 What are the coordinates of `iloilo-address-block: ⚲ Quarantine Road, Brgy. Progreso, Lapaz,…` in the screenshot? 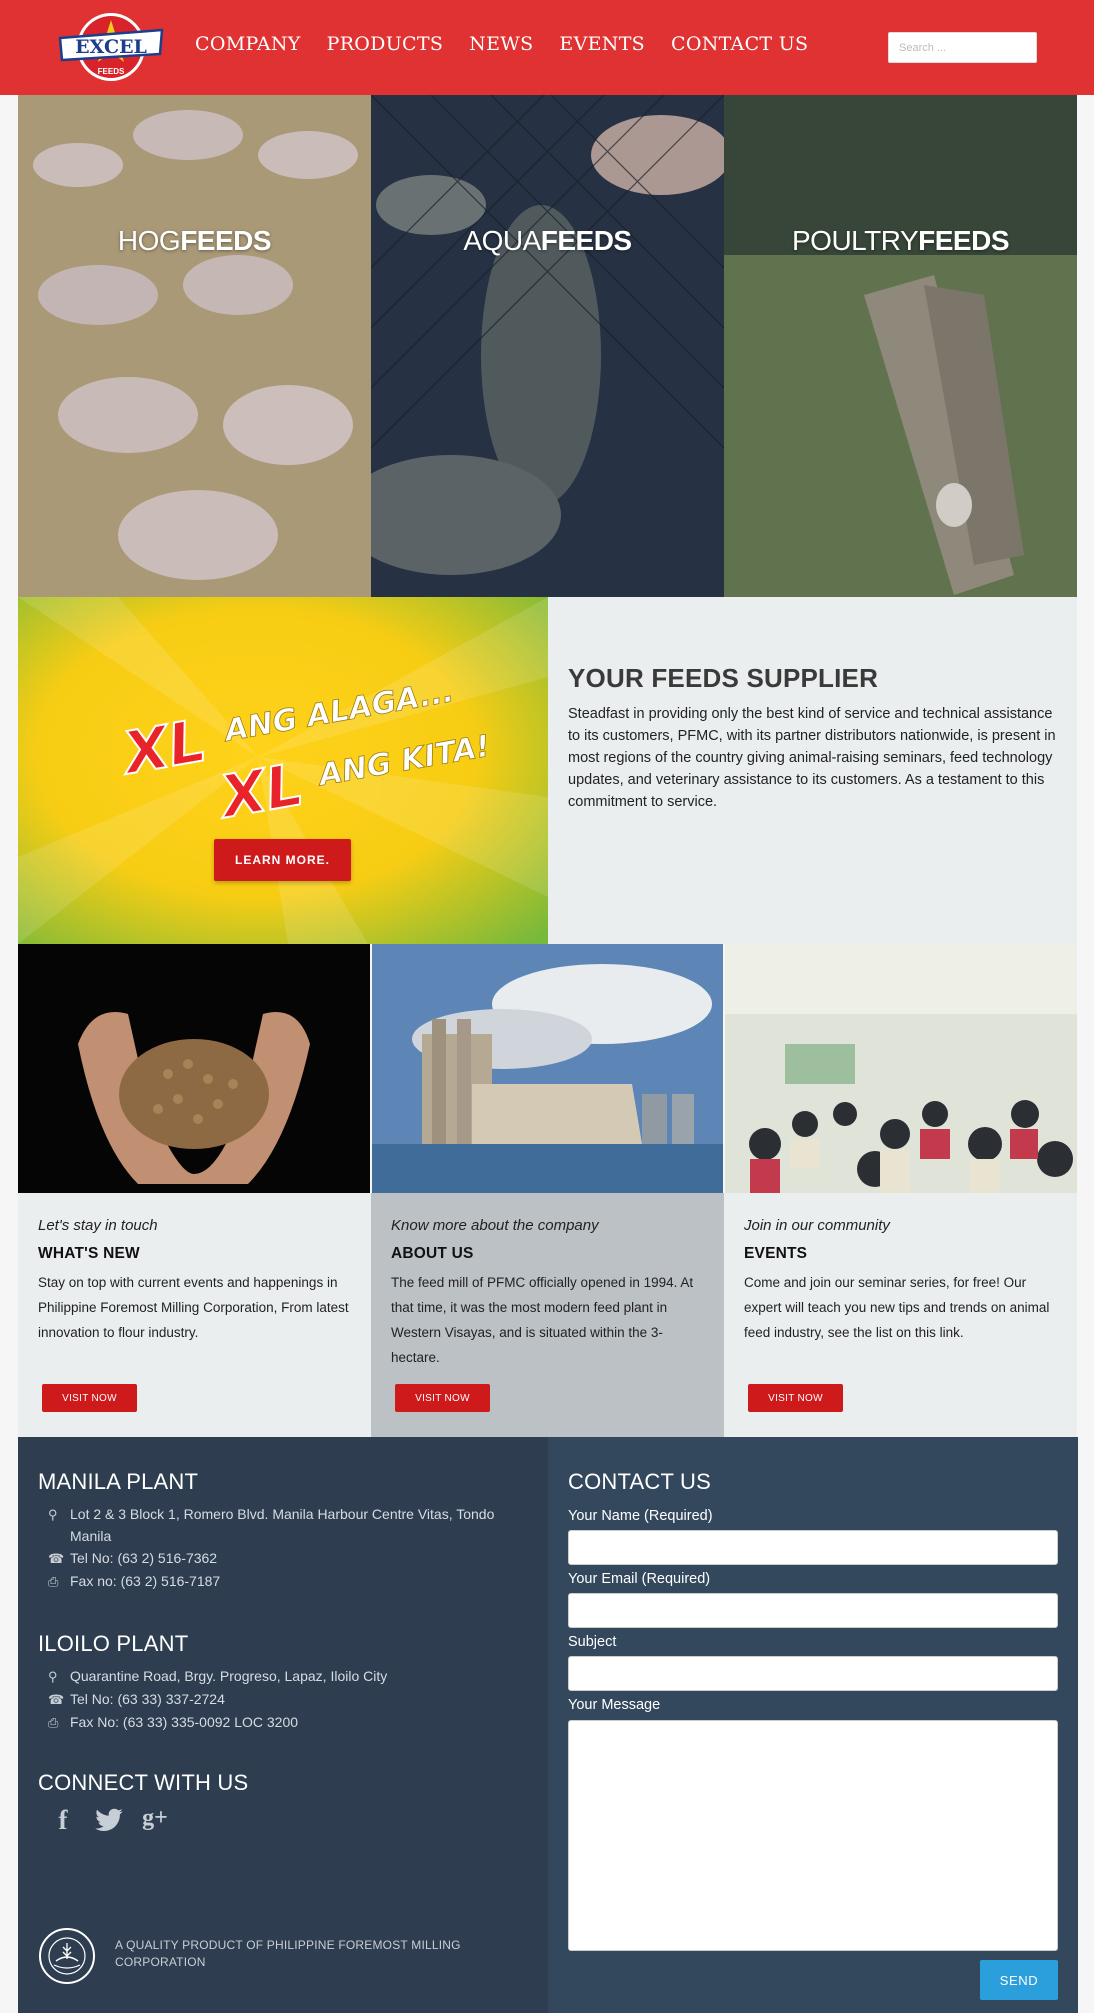 It's located at (288, 1699).